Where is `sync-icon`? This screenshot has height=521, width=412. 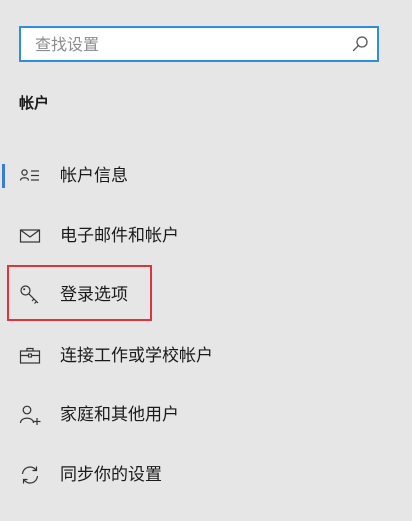
sync-icon is located at coordinates (30, 475).